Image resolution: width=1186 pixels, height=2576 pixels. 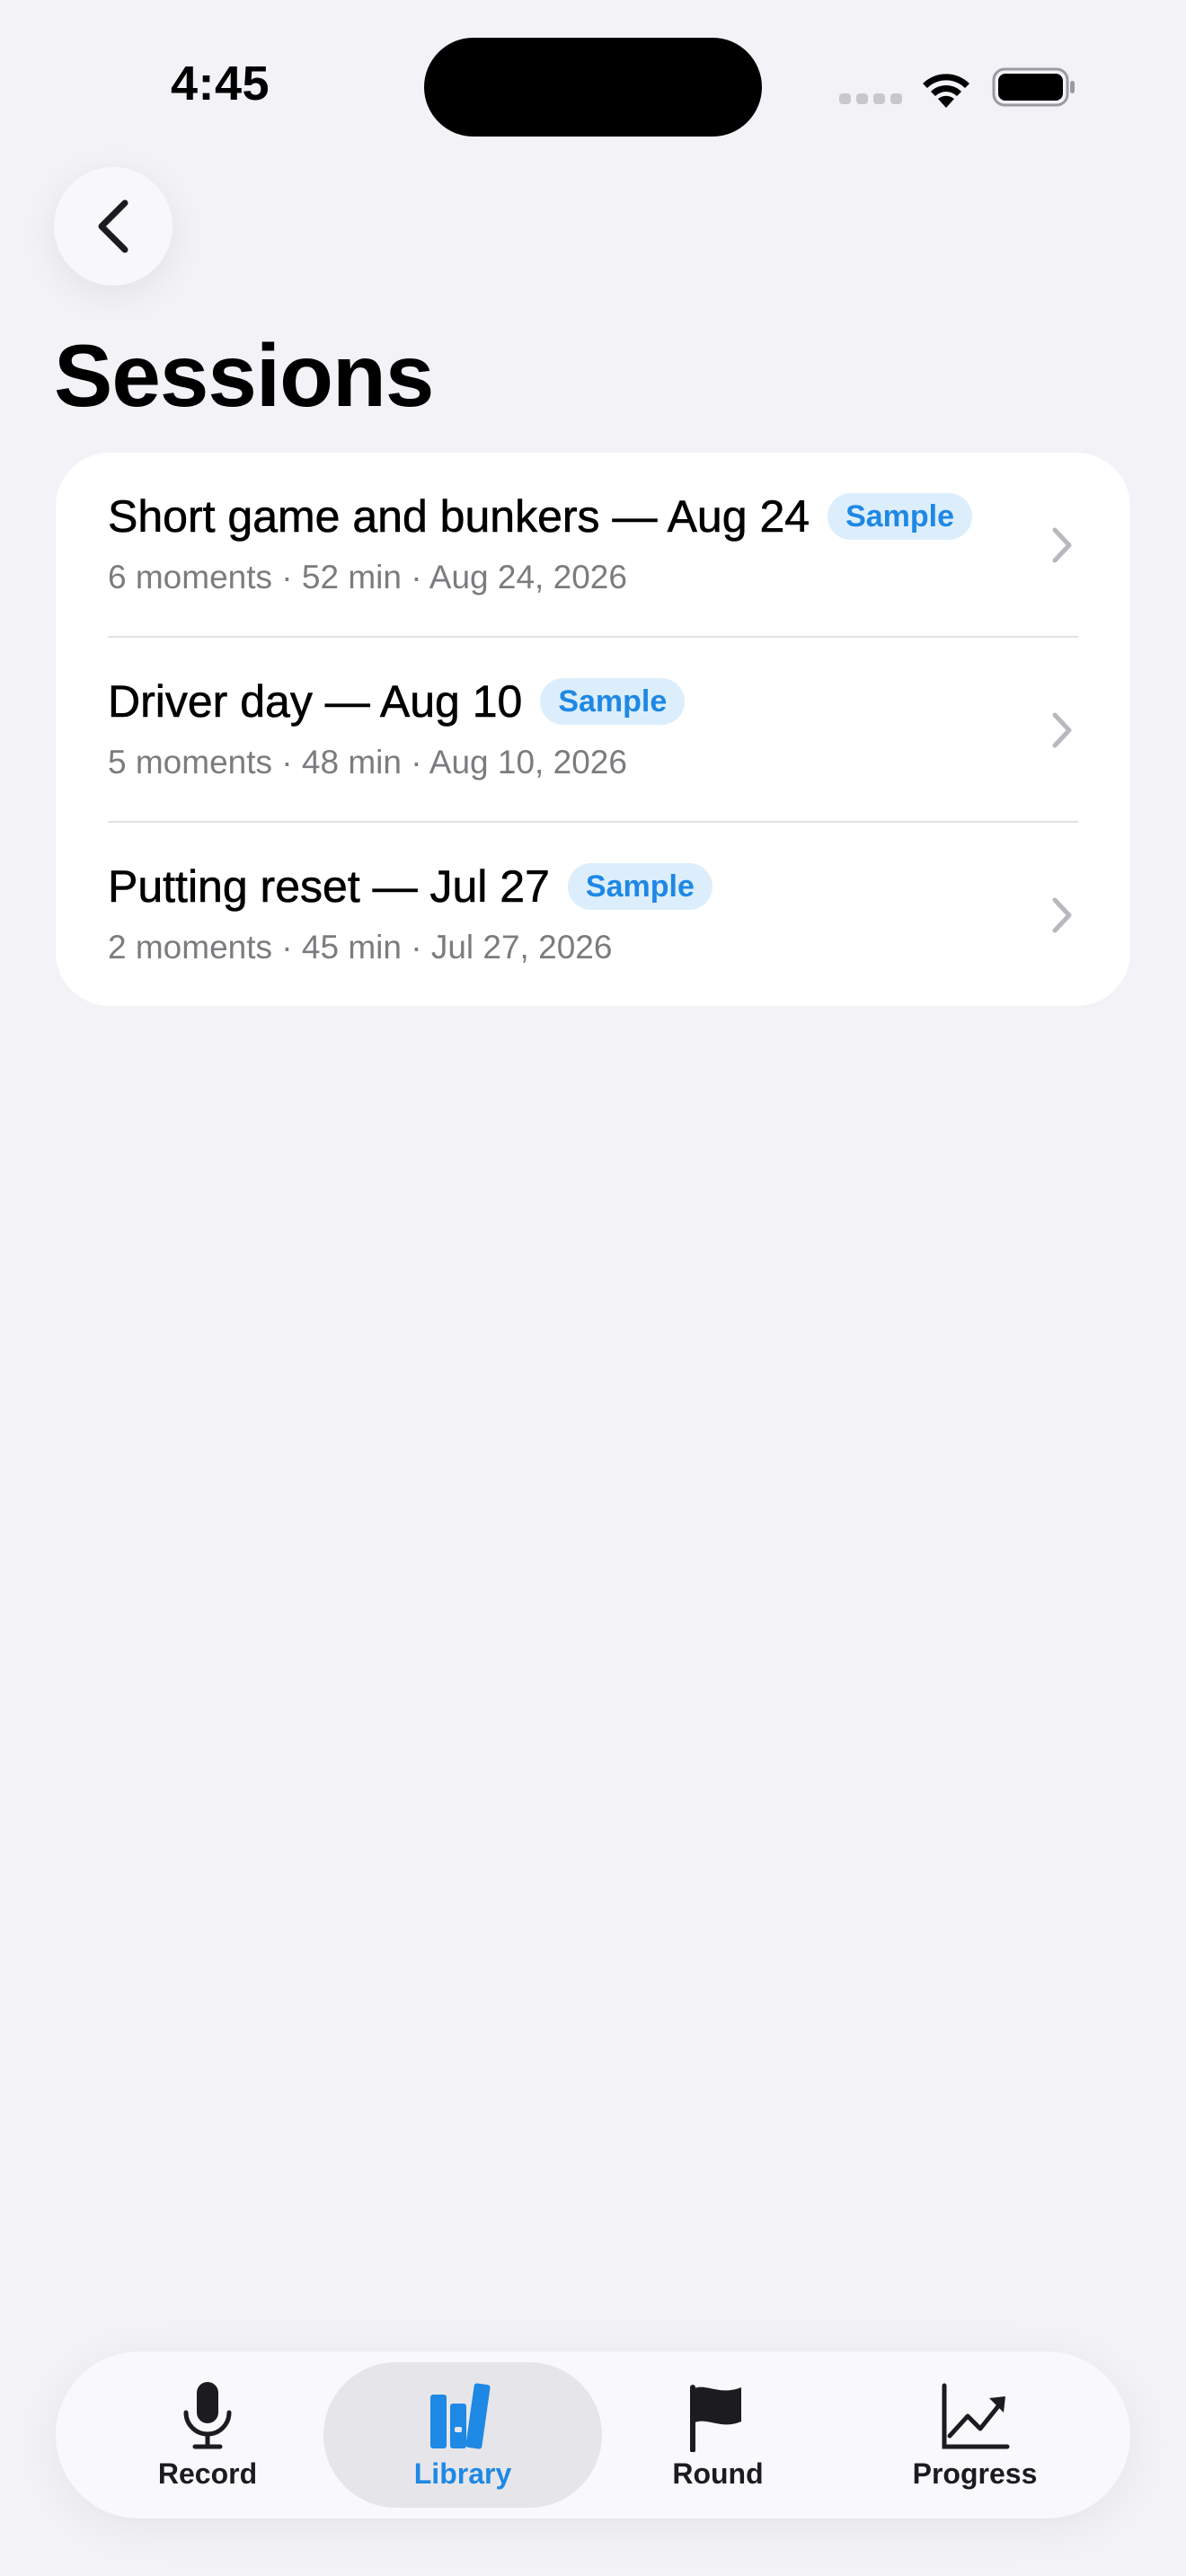 I want to click on tab-label: Library, so click(x=462, y=2473).